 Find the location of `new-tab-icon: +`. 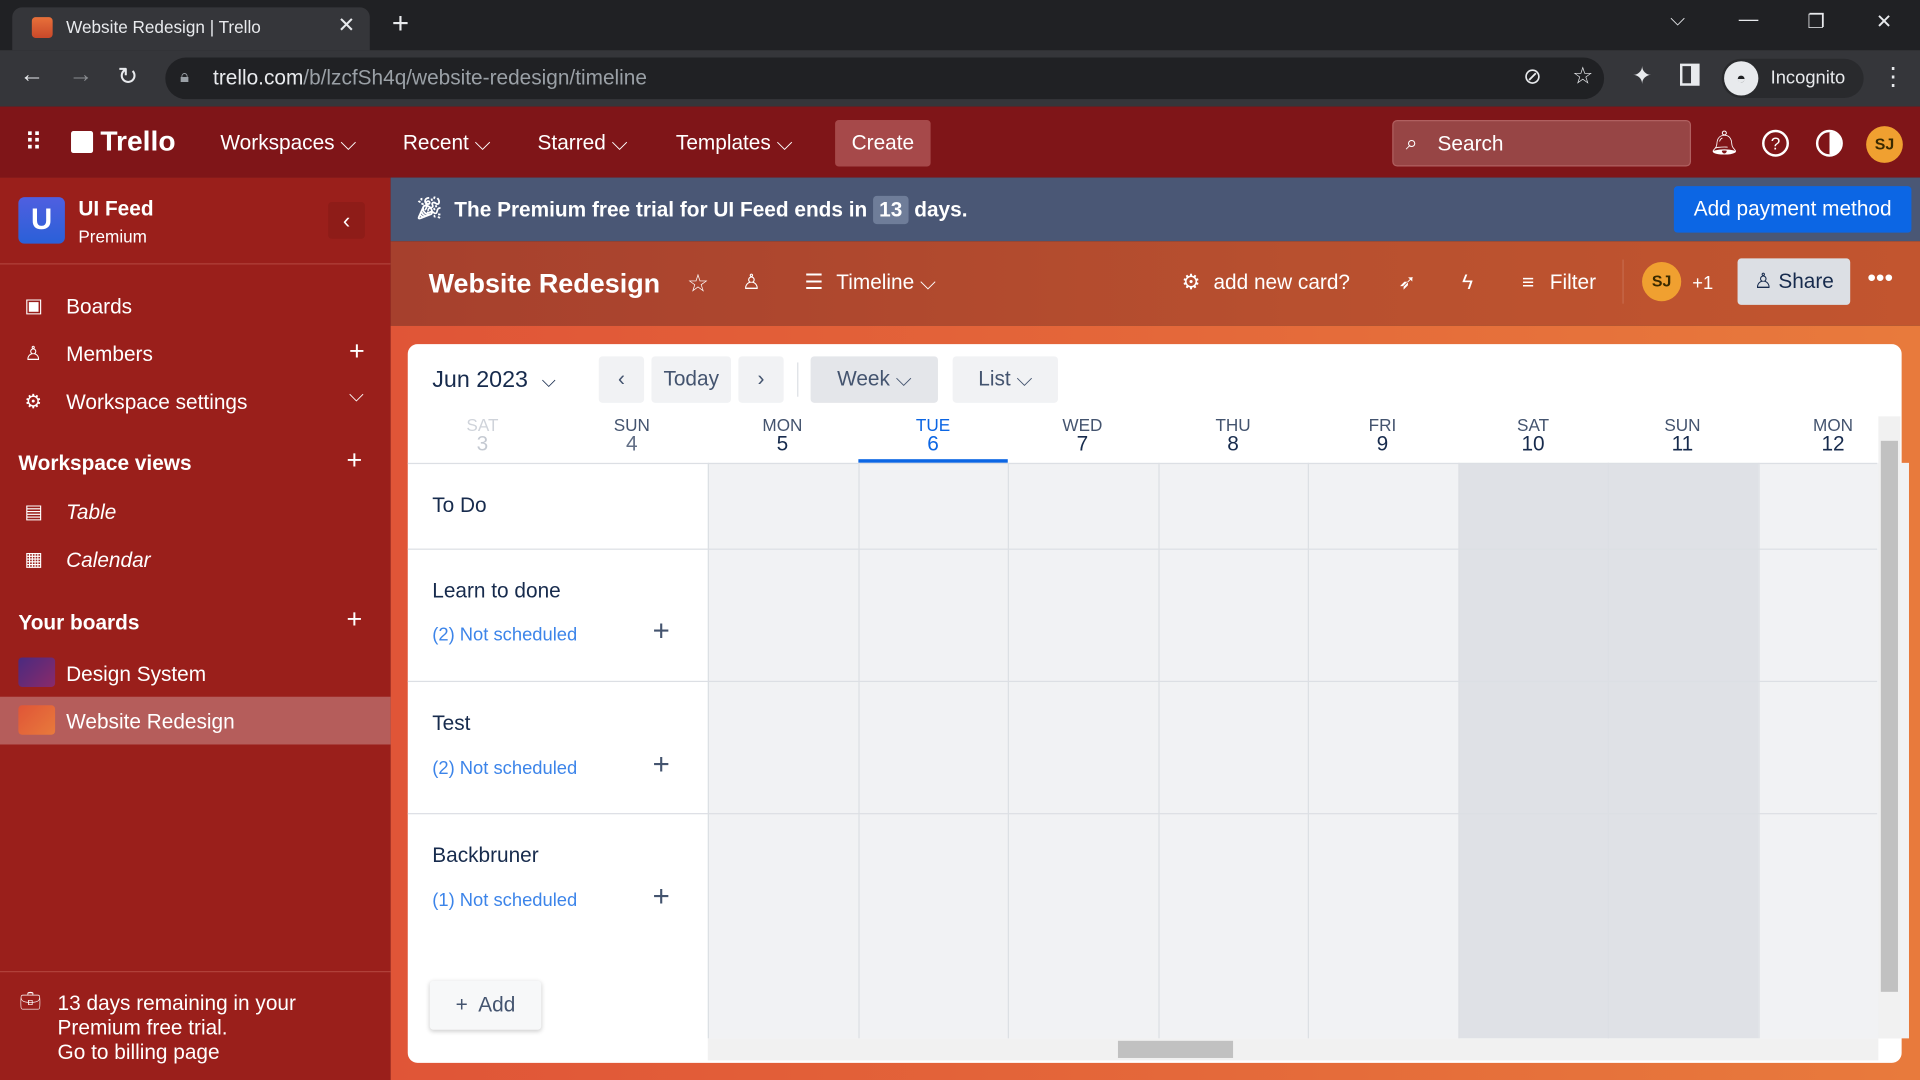

new-tab-icon: + is located at coordinates (400, 24).